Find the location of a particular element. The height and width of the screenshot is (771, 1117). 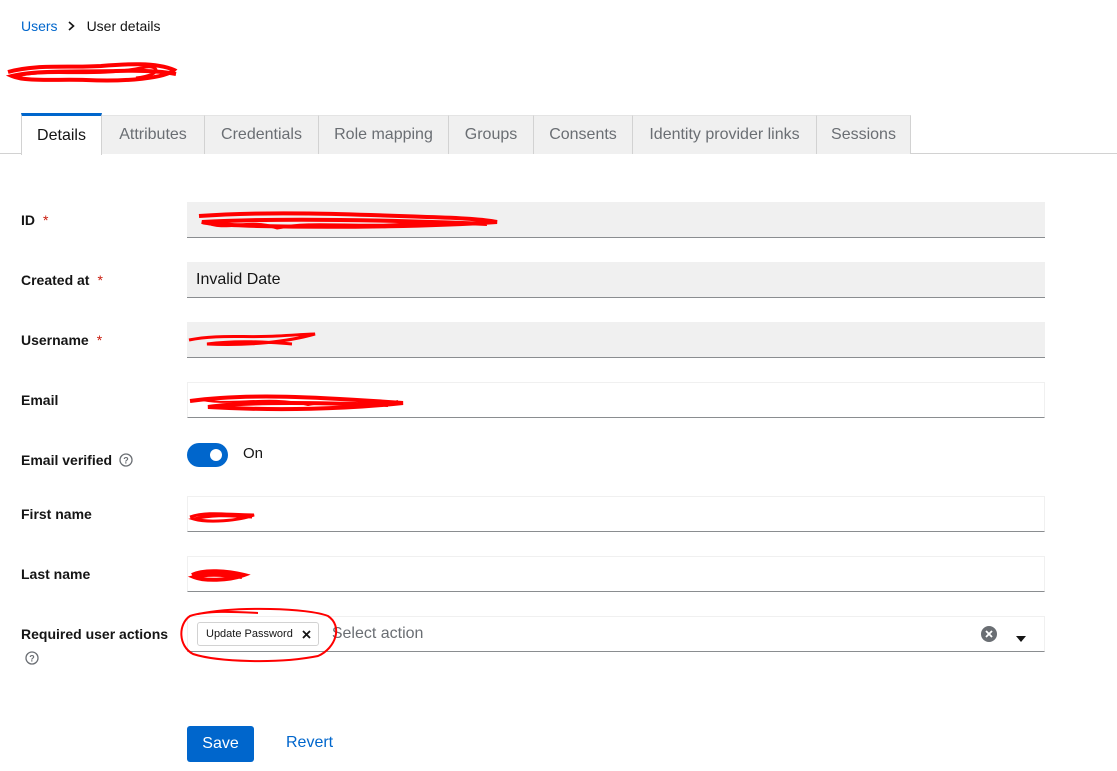

required-actions-label: Required user actions is located at coordinates (94, 634).